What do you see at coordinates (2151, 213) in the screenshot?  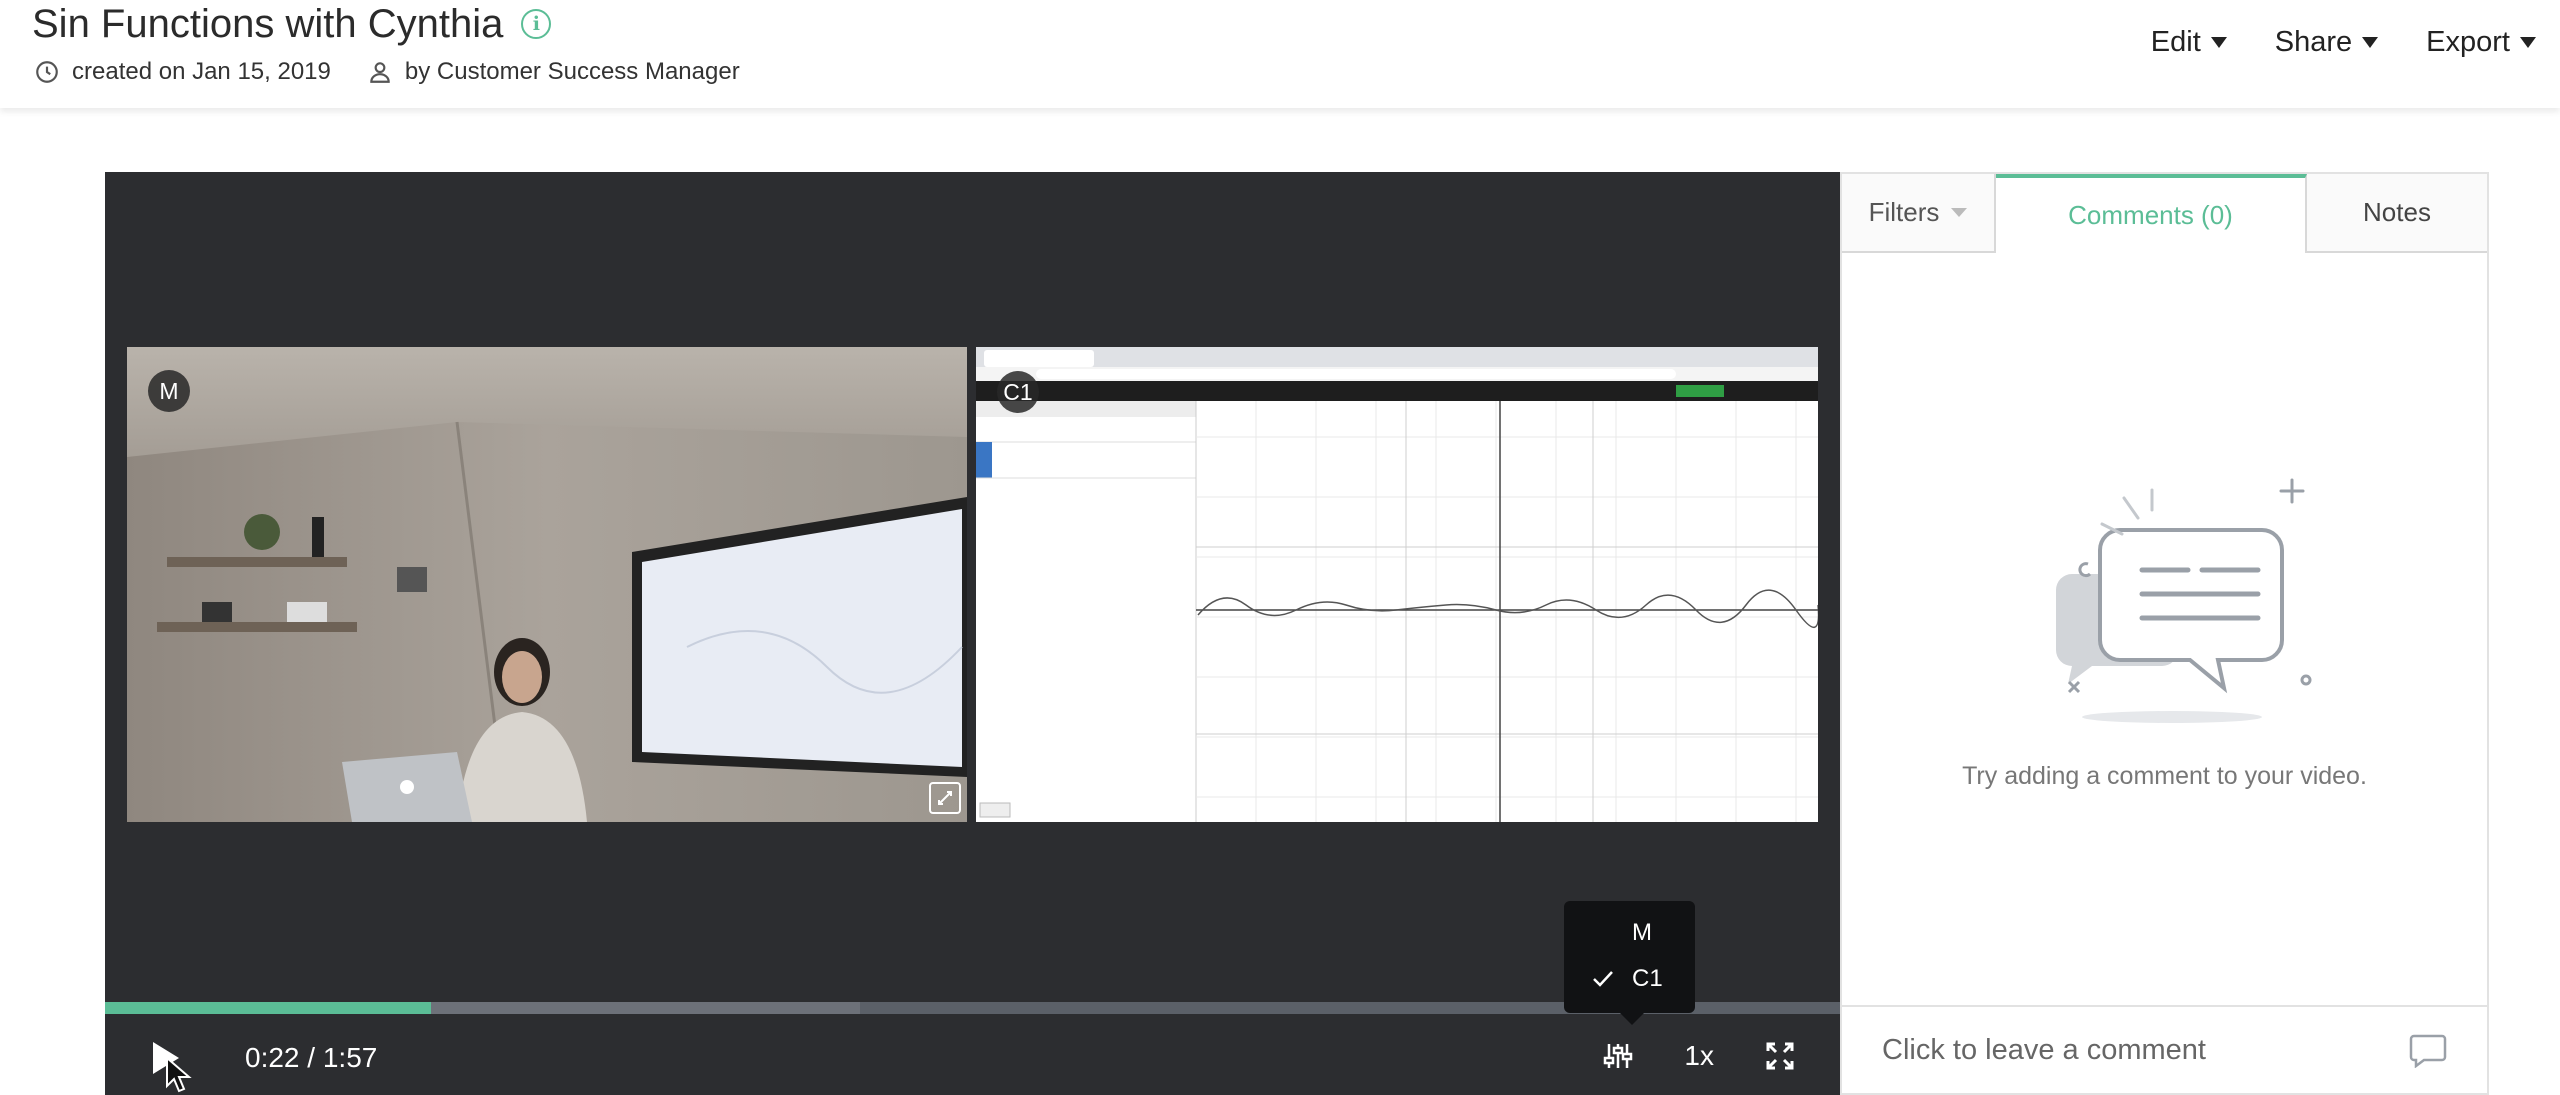 I see `tab-comments: Comments (0)` at bounding box center [2151, 213].